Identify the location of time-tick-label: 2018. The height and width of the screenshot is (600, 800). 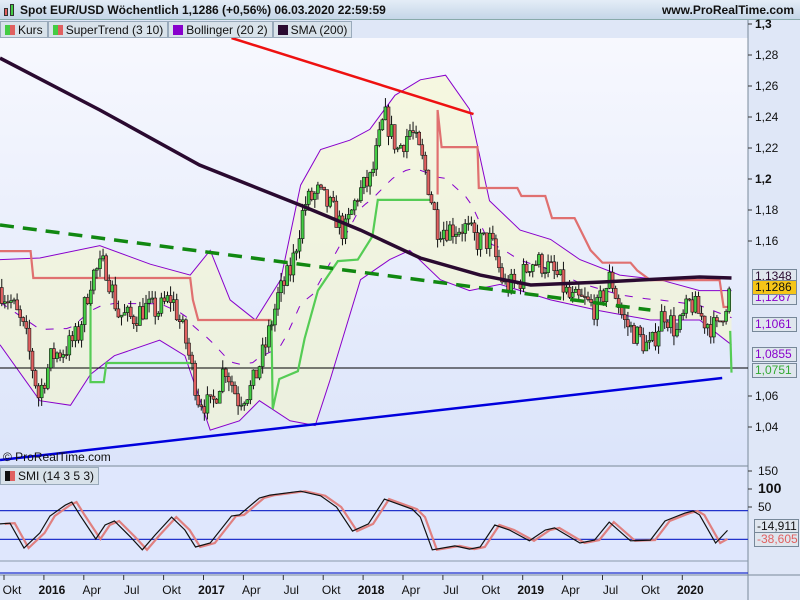
(371, 590).